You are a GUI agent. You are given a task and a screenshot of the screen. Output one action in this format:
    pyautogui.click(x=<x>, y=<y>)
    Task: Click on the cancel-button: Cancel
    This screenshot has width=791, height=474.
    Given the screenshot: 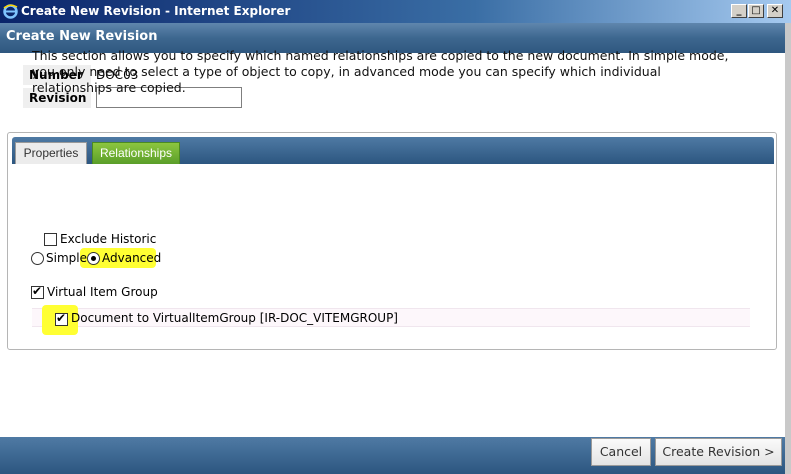 What is the action you would take?
    pyautogui.click(x=621, y=452)
    